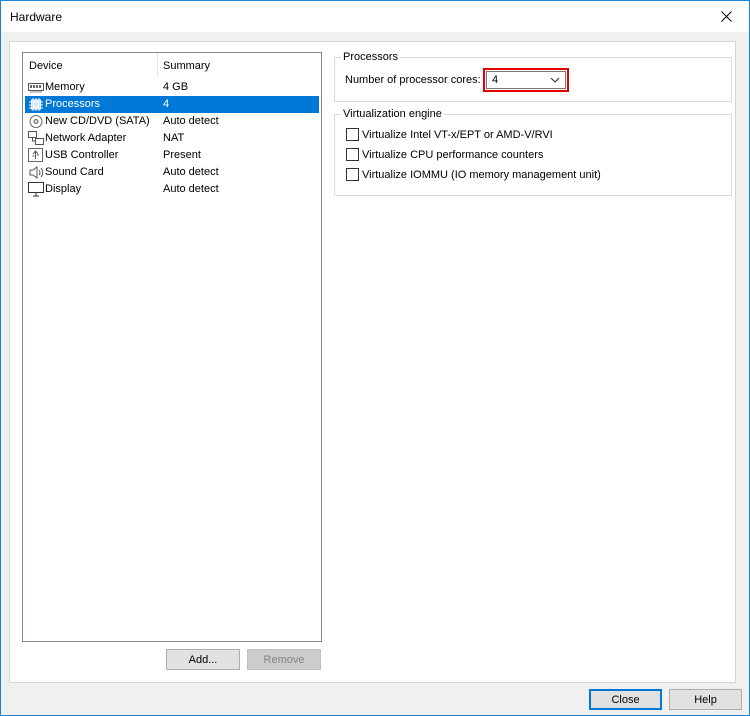 This screenshot has width=750, height=716. What do you see at coordinates (555, 81) in the screenshot?
I see `chevron-down-icon` at bounding box center [555, 81].